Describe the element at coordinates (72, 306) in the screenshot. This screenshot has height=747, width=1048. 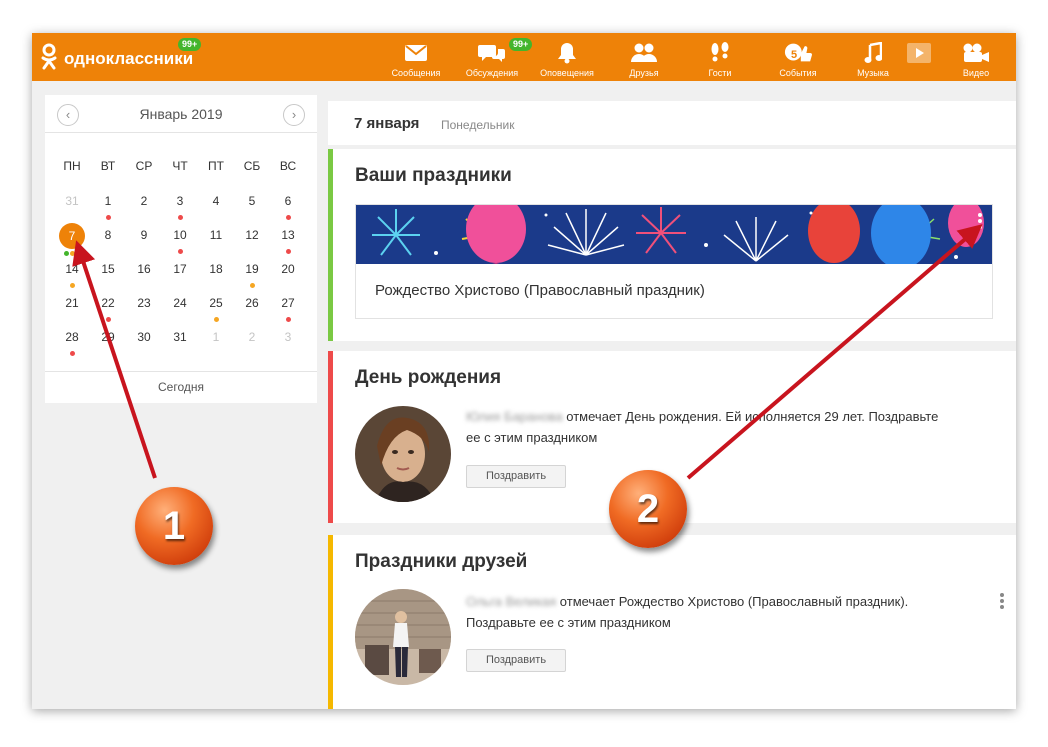
I see `calendar-day: 21` at that location.